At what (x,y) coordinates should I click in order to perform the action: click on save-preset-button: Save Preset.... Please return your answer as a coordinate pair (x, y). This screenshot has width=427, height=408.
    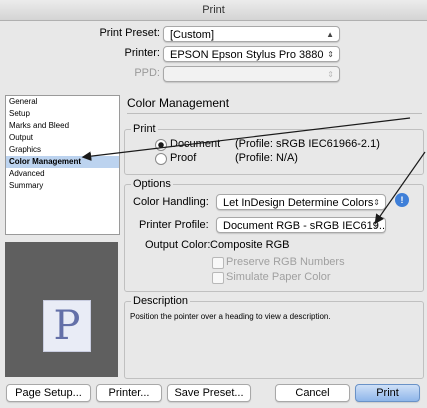
    Looking at the image, I should click on (209, 393).